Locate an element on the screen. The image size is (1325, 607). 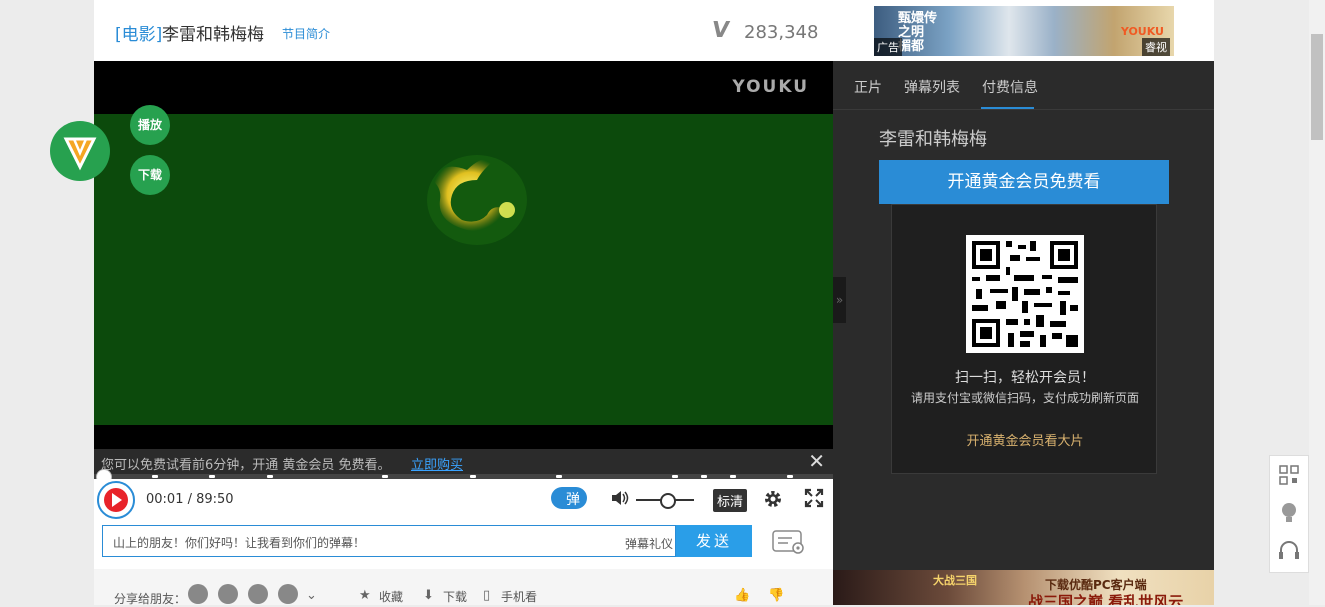
qr-code-icon is located at coordinates (1025, 294).